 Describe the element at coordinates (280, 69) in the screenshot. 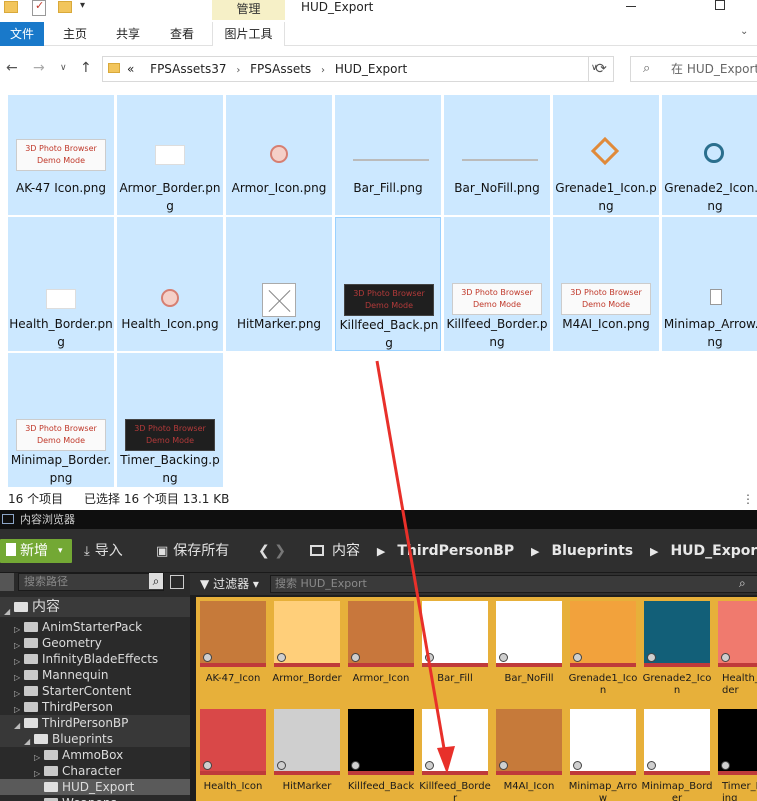

I see `breadcrumb-item: FPSAssets` at that location.